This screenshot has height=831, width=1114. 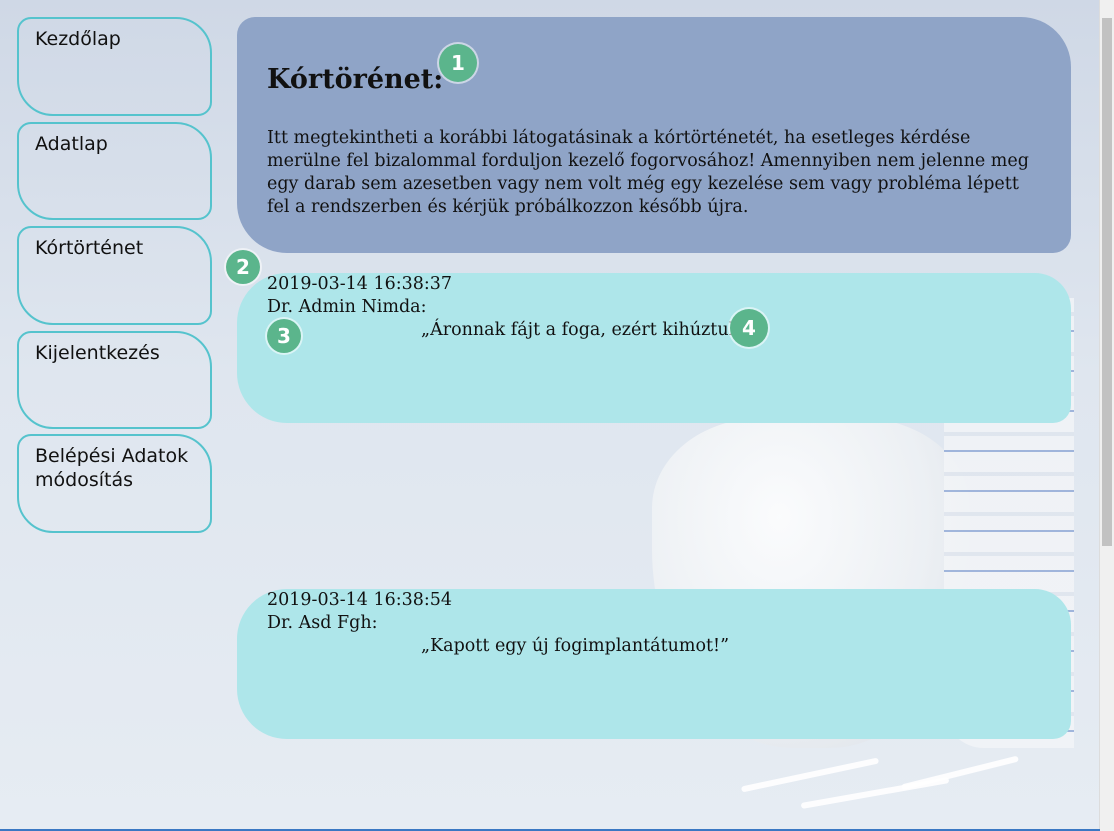 What do you see at coordinates (458, 63) in the screenshot?
I see `marker-badge: 1` at bounding box center [458, 63].